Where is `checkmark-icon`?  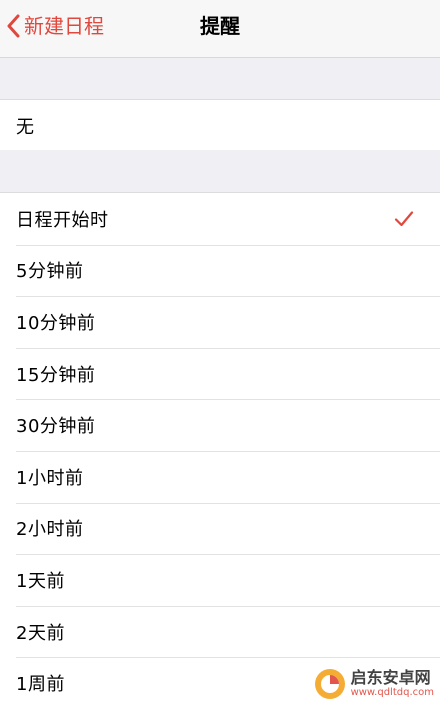
checkmark-icon is located at coordinates (404, 218).